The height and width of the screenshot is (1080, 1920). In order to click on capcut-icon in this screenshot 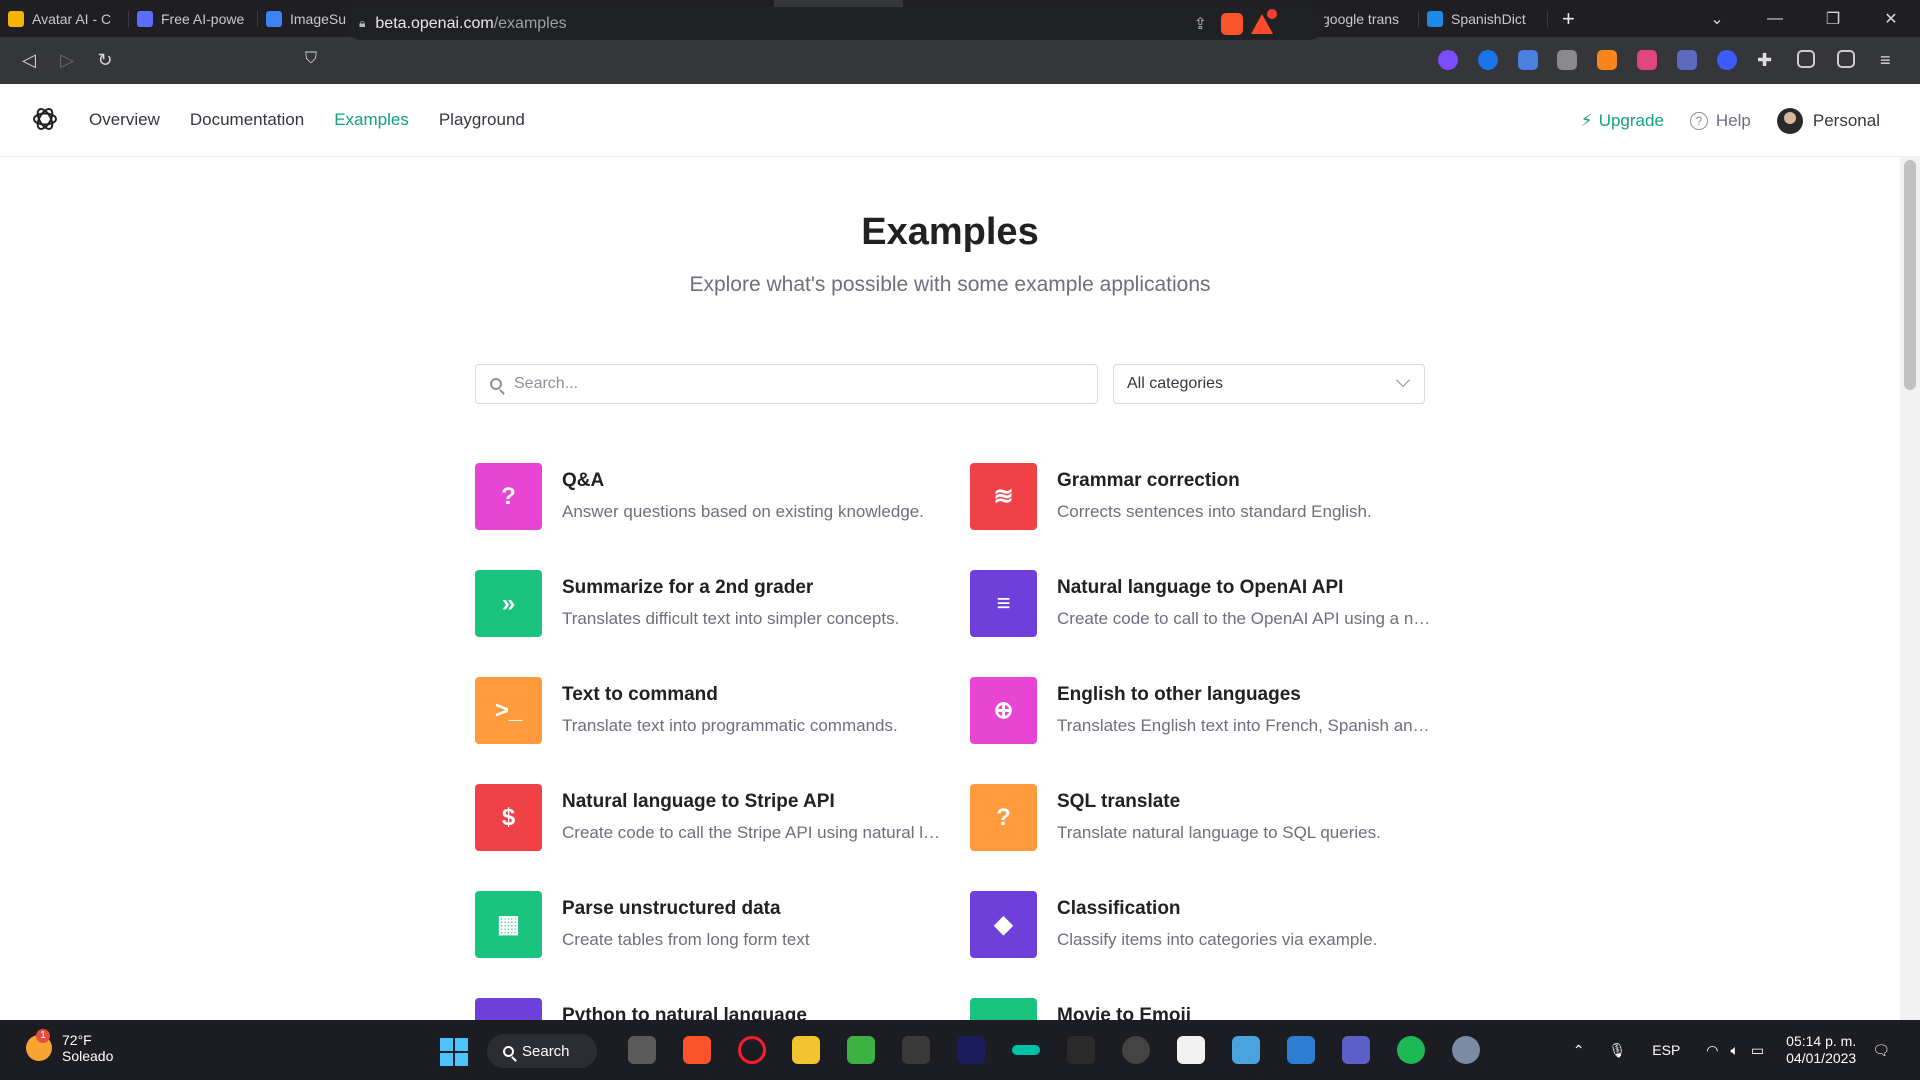, I will do `click(1191, 1050)`.